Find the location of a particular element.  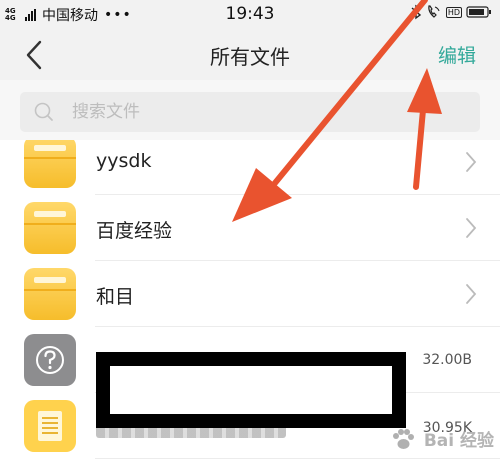

search-bar is located at coordinates (250, 112).